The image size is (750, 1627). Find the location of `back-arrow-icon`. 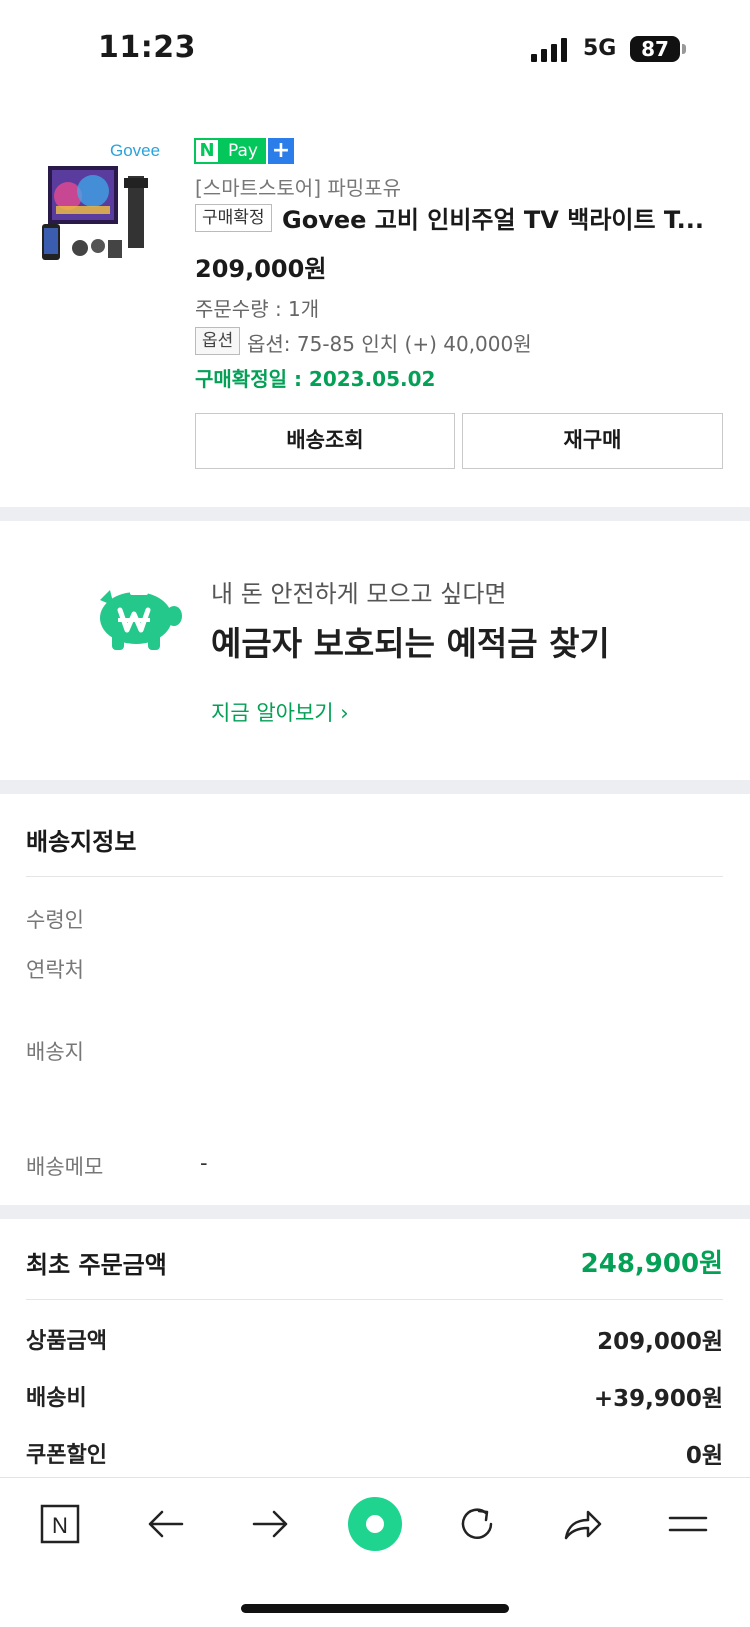

back-arrow-icon is located at coordinates (166, 1524).